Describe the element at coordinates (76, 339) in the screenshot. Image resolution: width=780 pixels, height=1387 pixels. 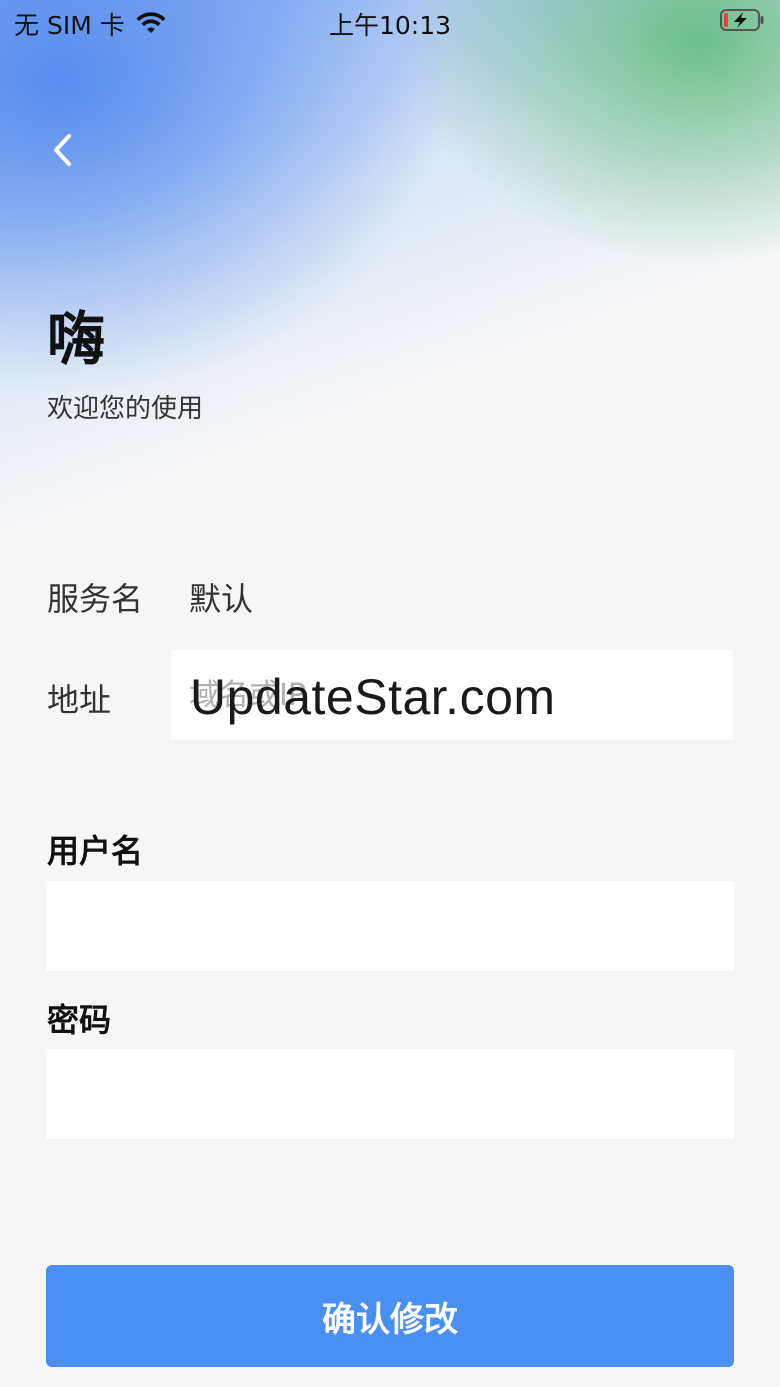
I see `greeting-title: 嗨` at that location.